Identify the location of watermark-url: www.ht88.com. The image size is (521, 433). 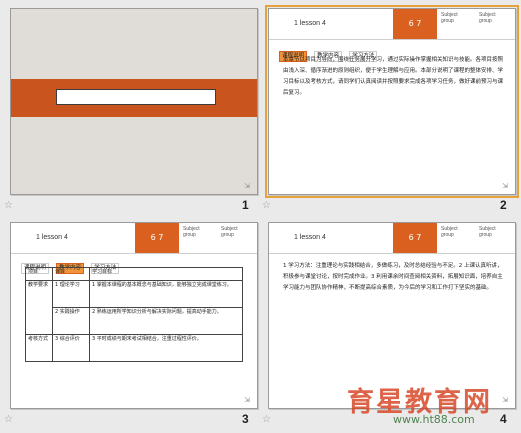
(434, 419).